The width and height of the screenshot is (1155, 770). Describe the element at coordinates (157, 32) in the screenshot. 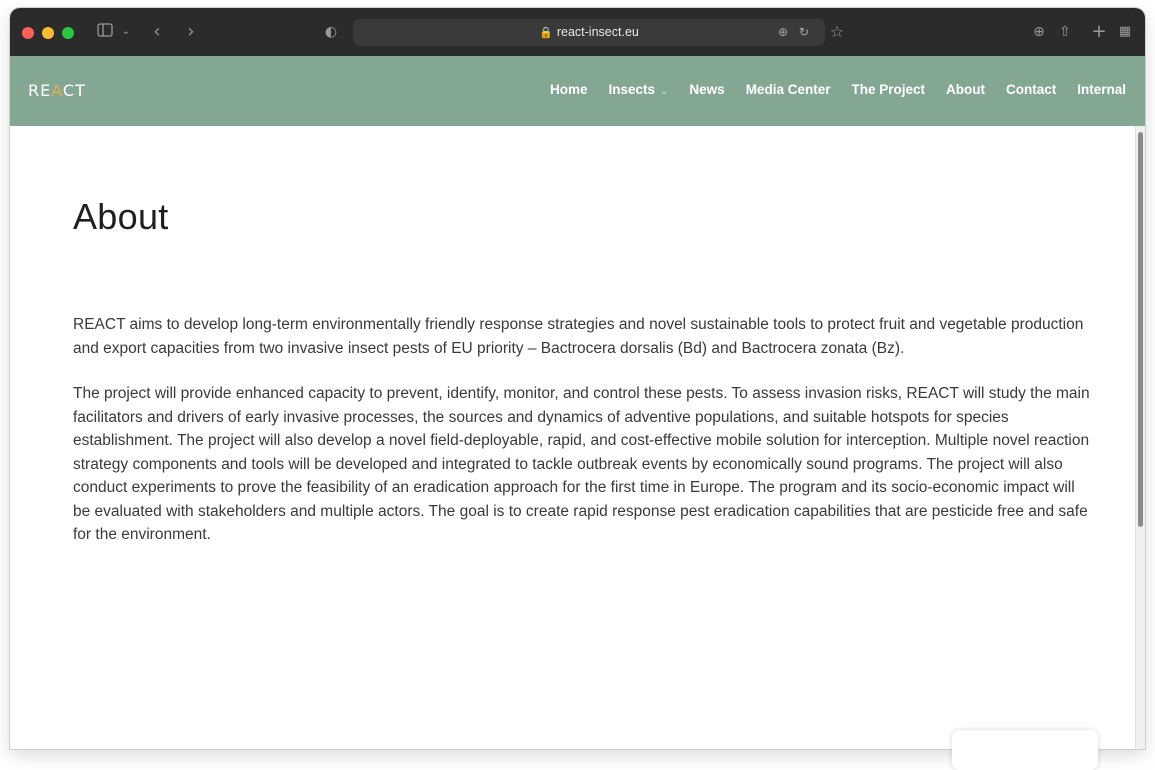

I see `back-icon: ‹` at that location.